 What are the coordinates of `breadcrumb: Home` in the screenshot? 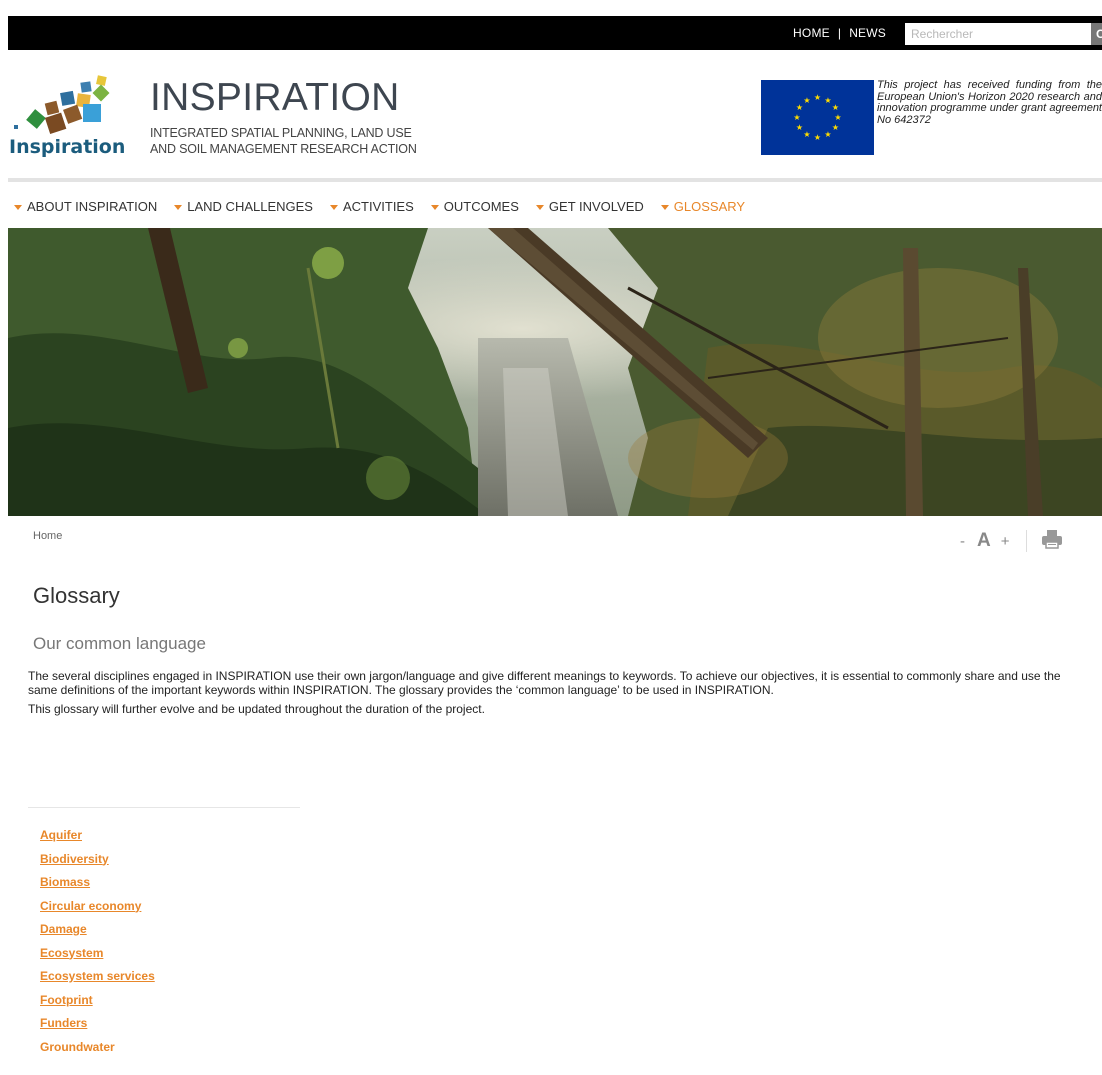 It's located at (47, 536).